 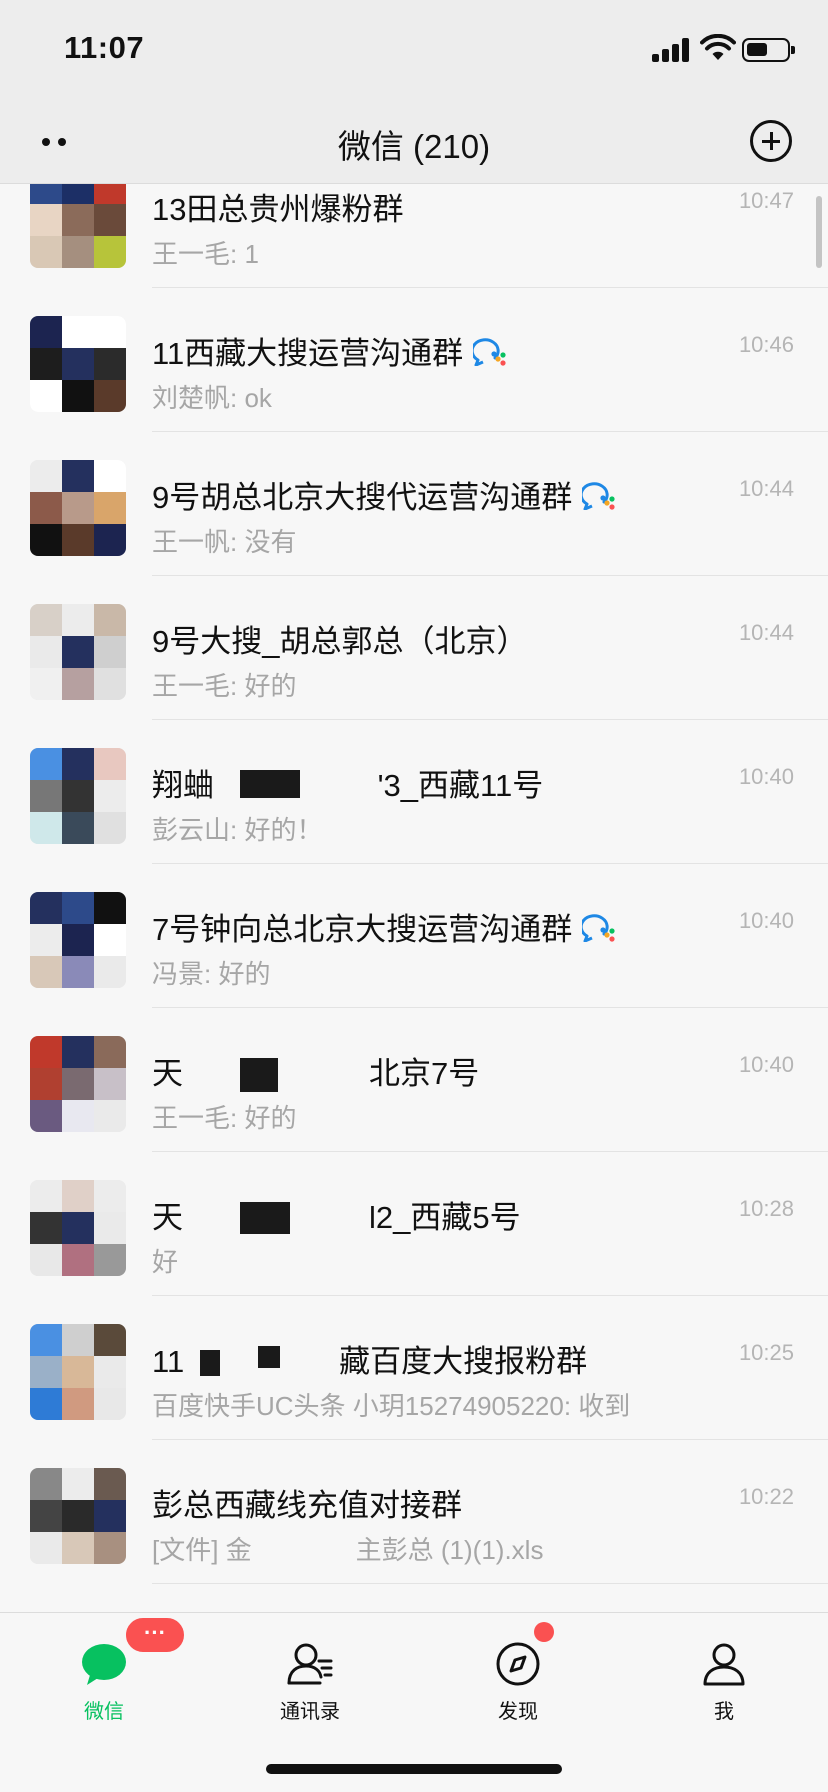 I want to click on chat-list-item: 天 l2_西藏5号好 10:28, so click(x=414, y=1224).